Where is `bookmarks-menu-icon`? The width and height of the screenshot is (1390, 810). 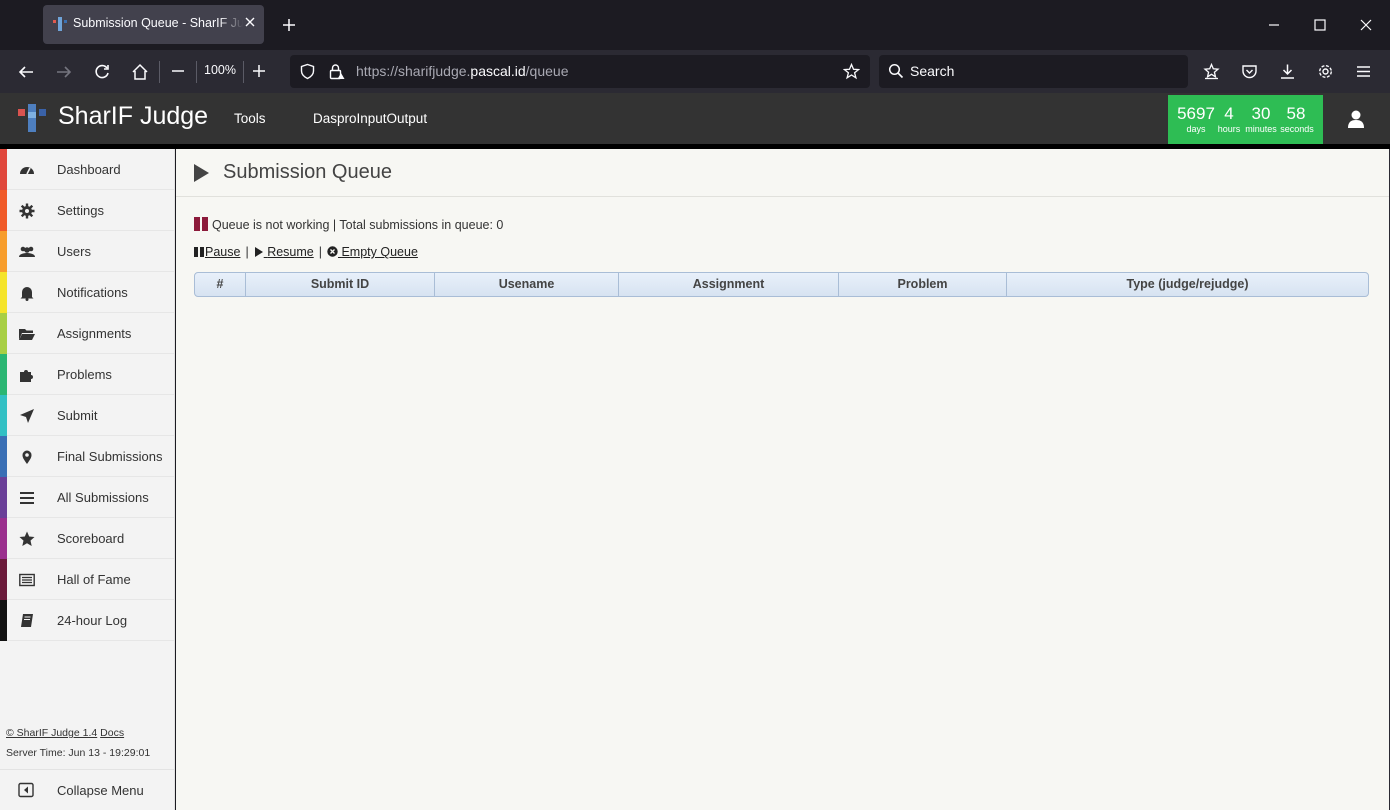 bookmarks-menu-icon is located at coordinates (1211, 71).